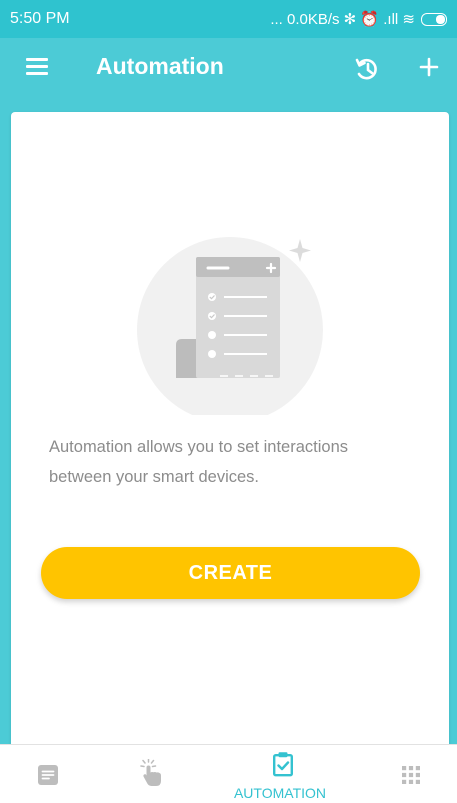 The height and width of the screenshot is (803, 457). Describe the element at coordinates (228, 69) in the screenshot. I see `app-bar: Automation` at that location.